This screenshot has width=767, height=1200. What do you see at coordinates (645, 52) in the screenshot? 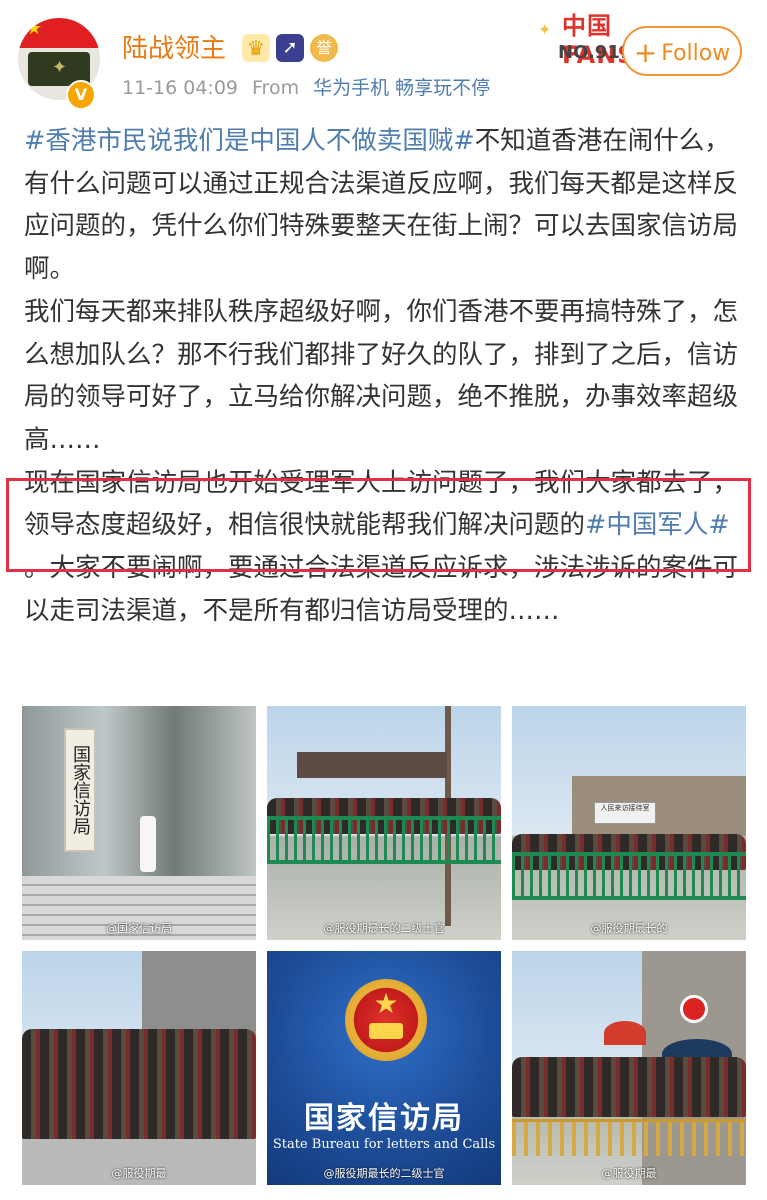
I see `plus-icon: +` at bounding box center [645, 52].